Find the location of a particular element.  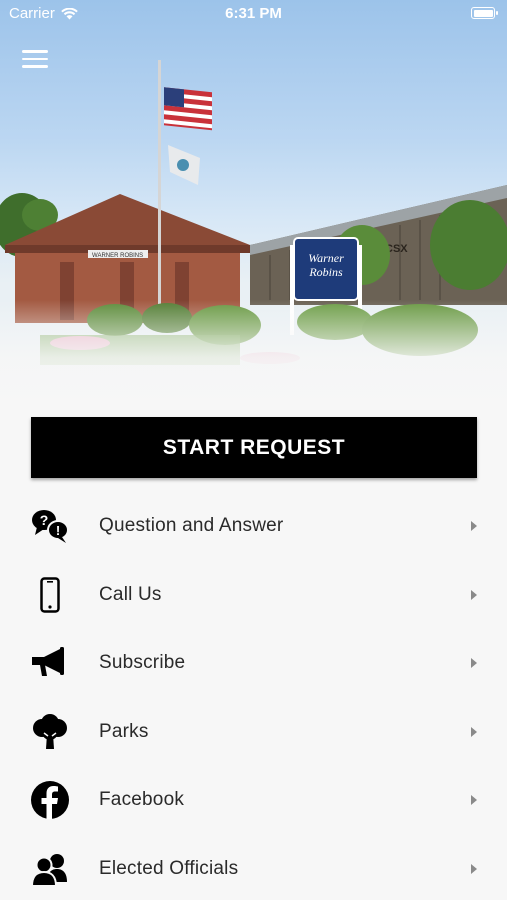

facebook-icon is located at coordinates (50, 800).